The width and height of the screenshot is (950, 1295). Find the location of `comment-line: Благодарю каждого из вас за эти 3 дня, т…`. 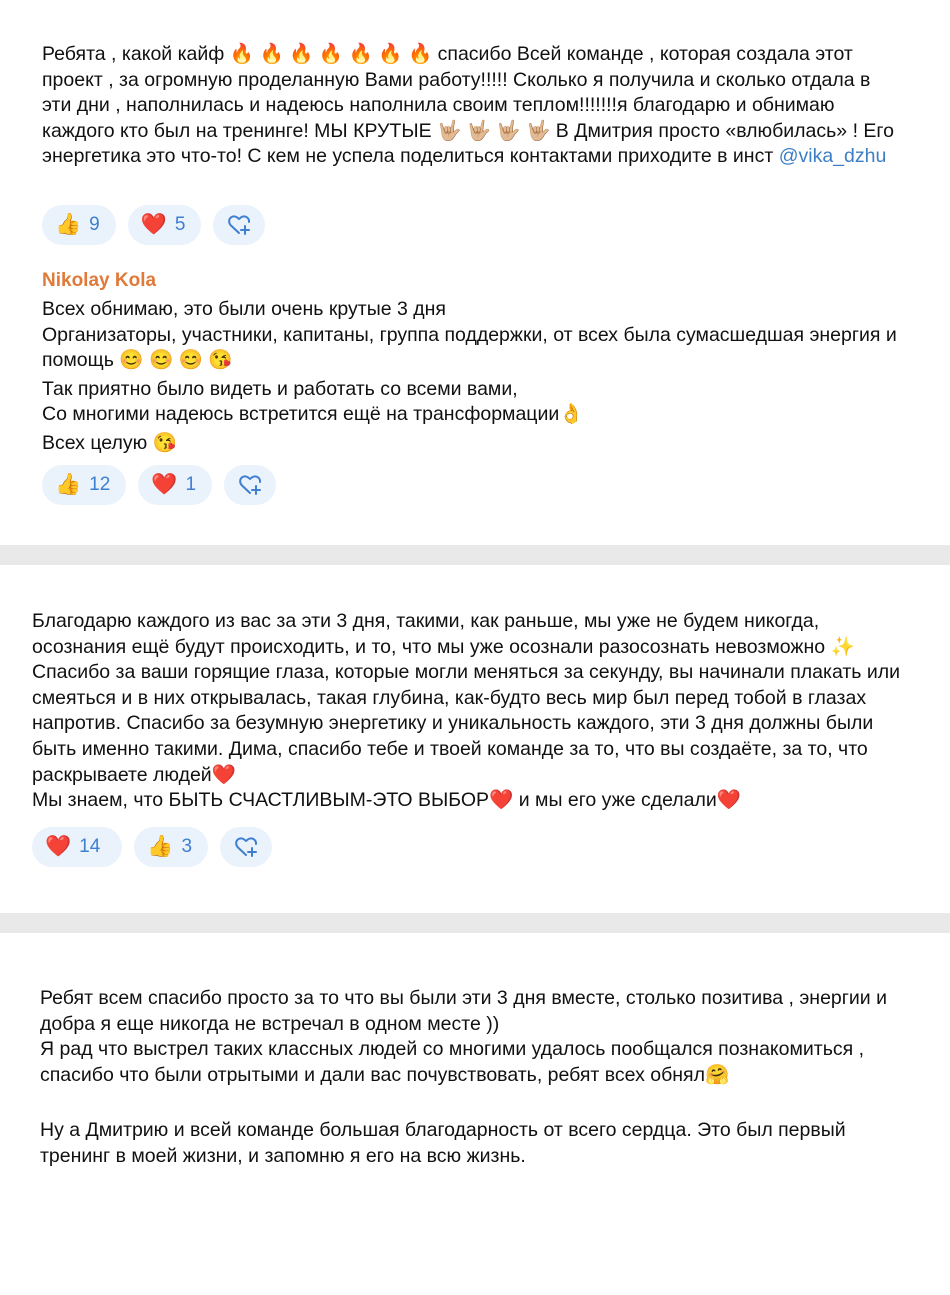

comment-line: Благодарю каждого из вас за эти 3 дня, т… is located at coordinates (466, 698).